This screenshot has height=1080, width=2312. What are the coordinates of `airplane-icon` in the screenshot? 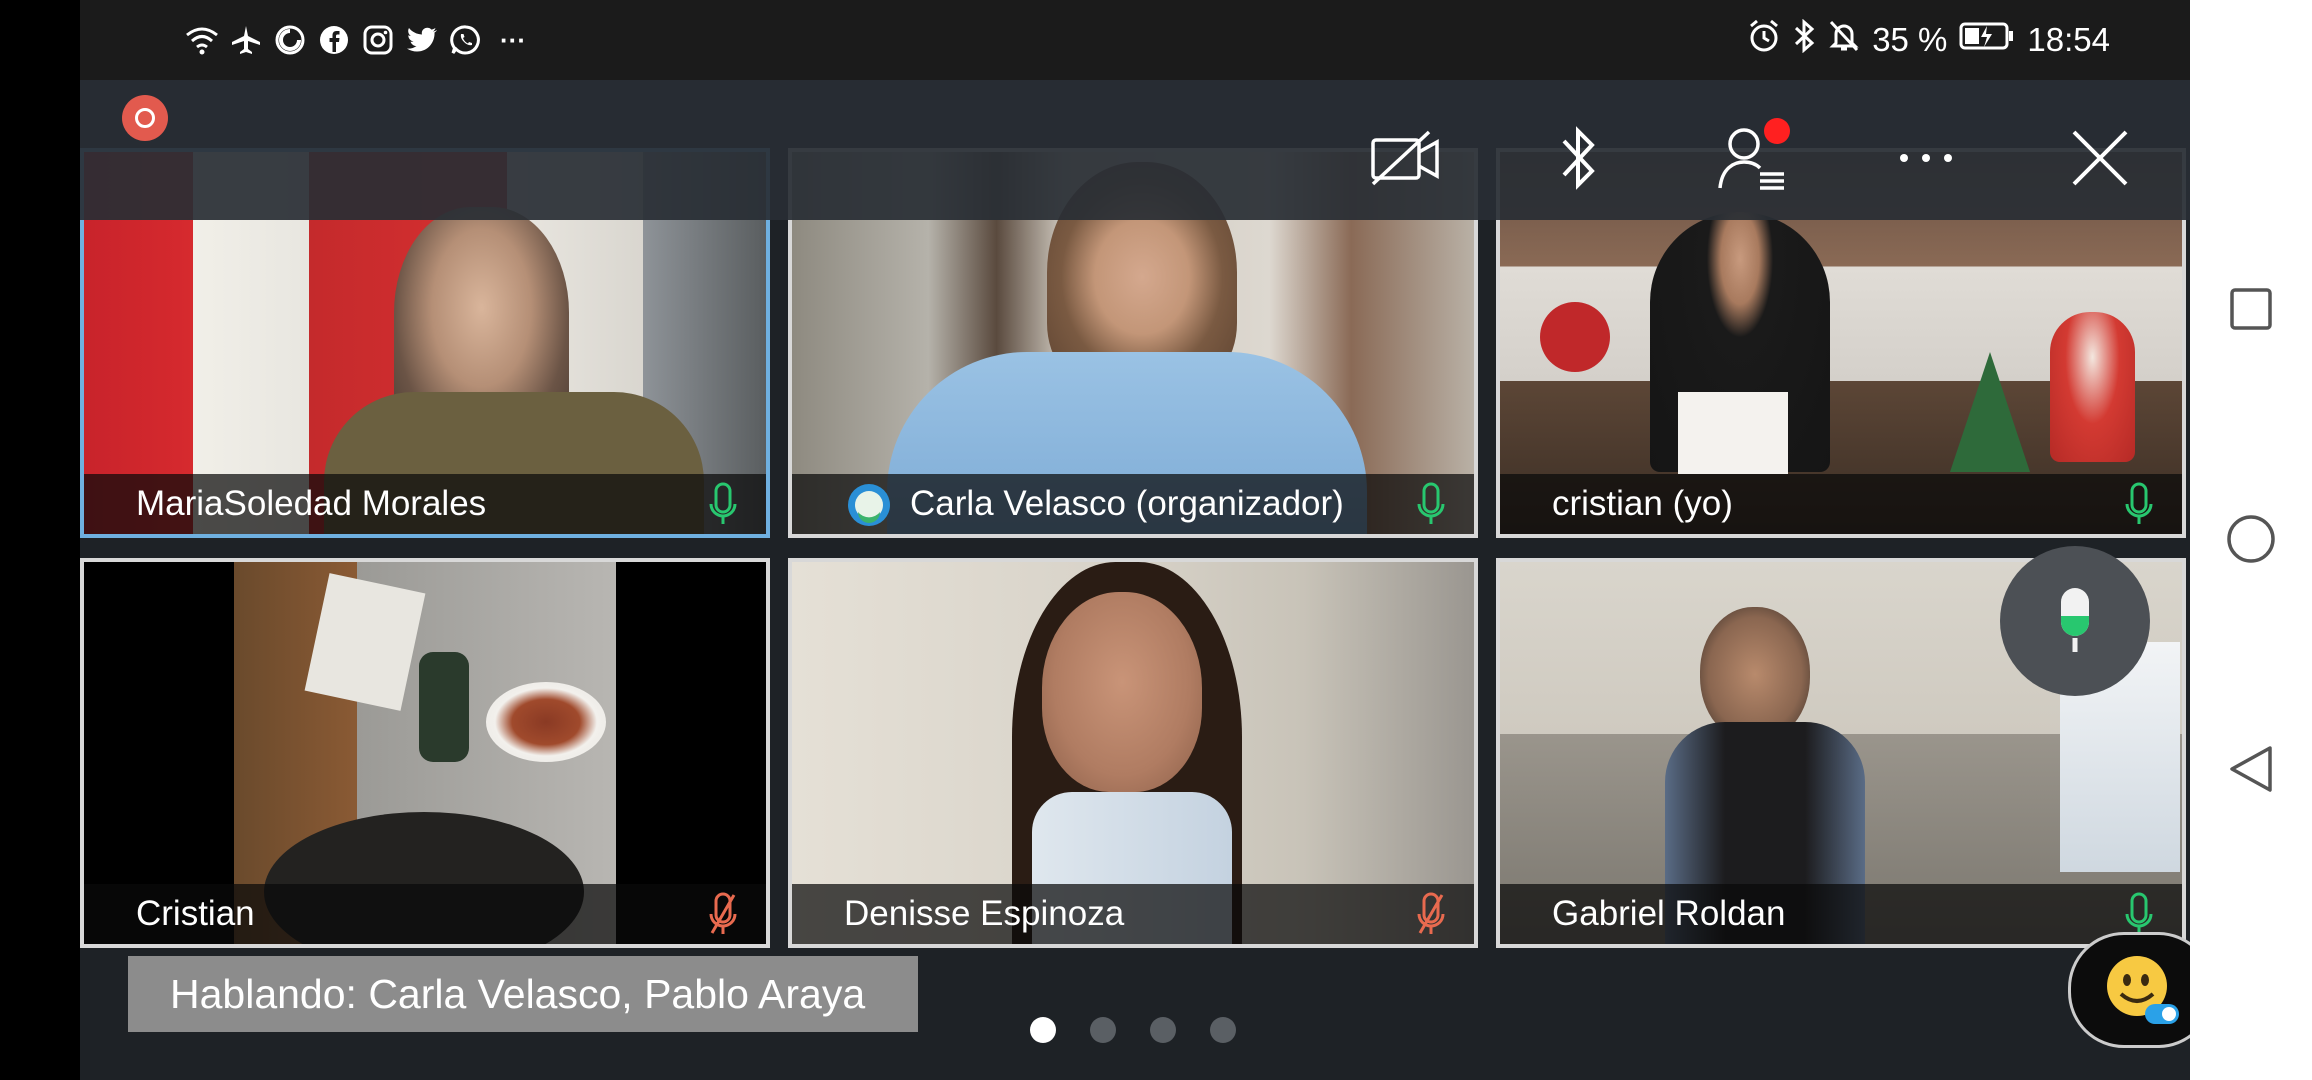 It's located at (246, 40).